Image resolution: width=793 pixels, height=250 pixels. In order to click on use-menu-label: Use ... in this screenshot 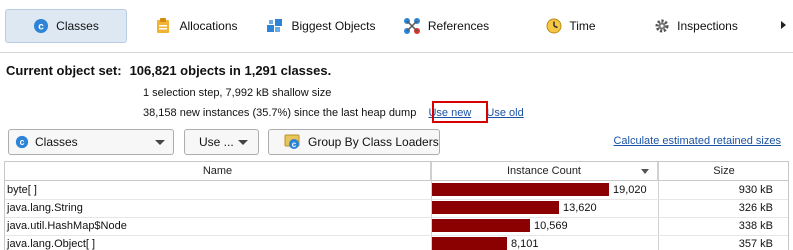, I will do `click(216, 142)`.